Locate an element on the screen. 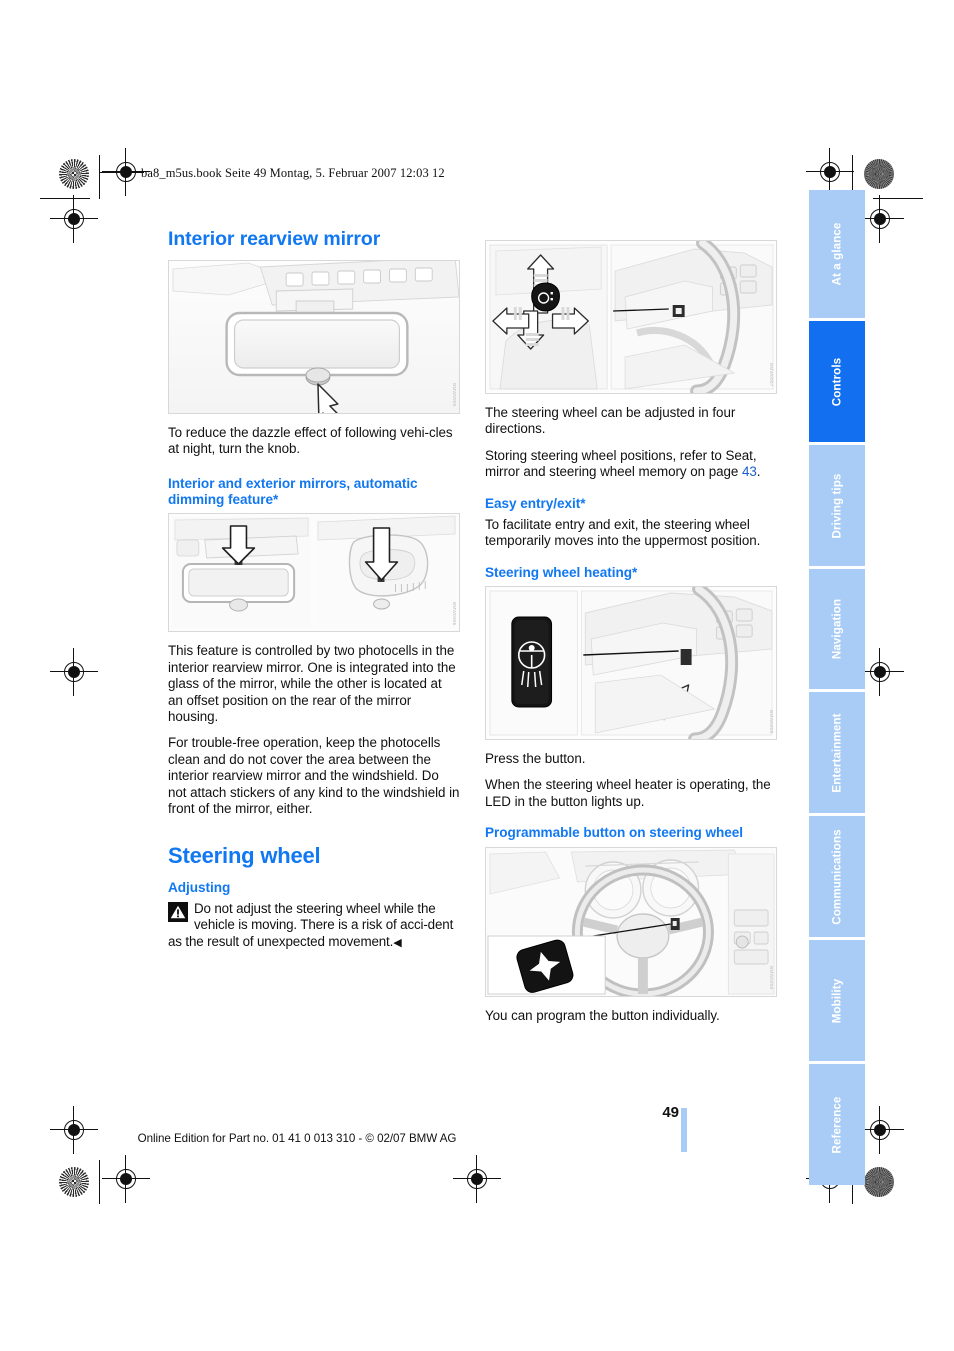 This screenshot has height=1351, width=954. programmable-button-artwork is located at coordinates (631, 921).